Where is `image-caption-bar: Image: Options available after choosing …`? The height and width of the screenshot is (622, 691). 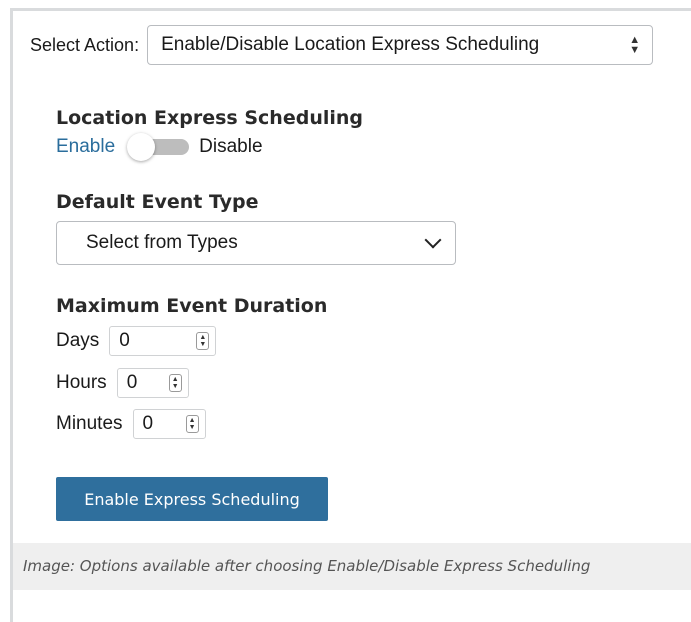
image-caption-bar: Image: Options available after choosing … is located at coordinates (352, 566).